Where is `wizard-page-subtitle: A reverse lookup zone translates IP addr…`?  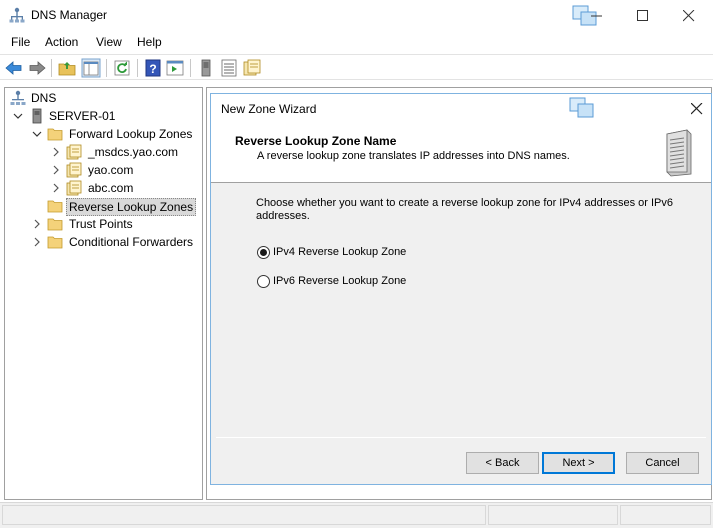 wizard-page-subtitle: A reverse lookup zone translates IP addr… is located at coordinates (413, 156).